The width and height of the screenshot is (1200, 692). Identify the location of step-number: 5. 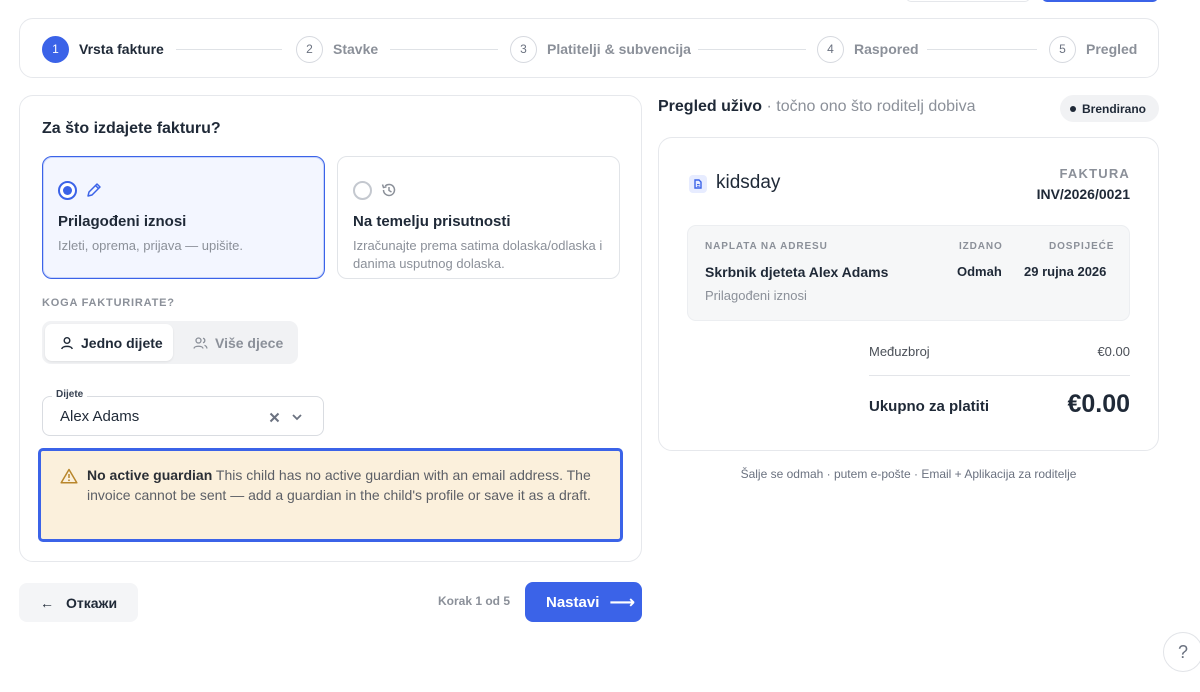
(1062, 49).